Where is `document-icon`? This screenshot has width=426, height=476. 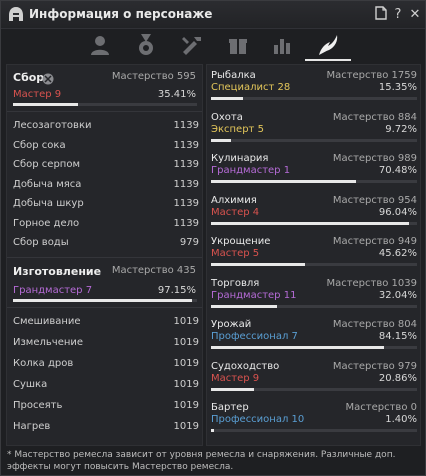
document-icon is located at coordinates (381, 15).